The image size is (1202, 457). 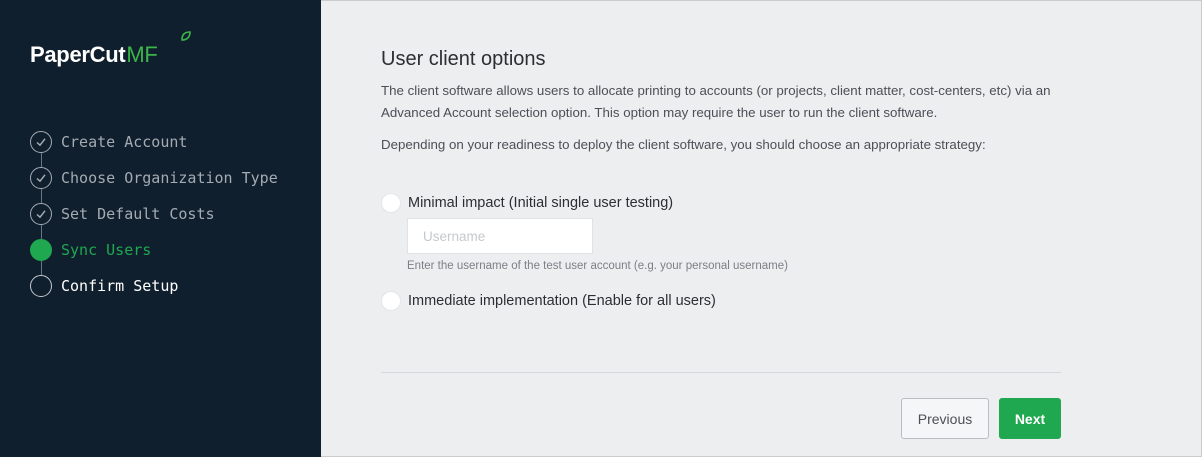 I want to click on immediate-implementation-radio, so click(x=391, y=301).